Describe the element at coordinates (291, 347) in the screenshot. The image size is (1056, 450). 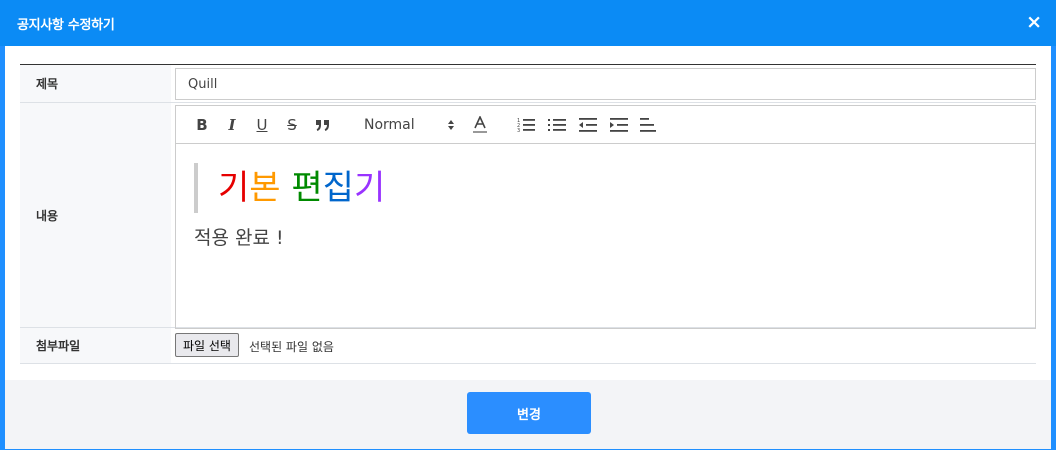
I see `file-status-text: 선택된 파일 없음` at that location.